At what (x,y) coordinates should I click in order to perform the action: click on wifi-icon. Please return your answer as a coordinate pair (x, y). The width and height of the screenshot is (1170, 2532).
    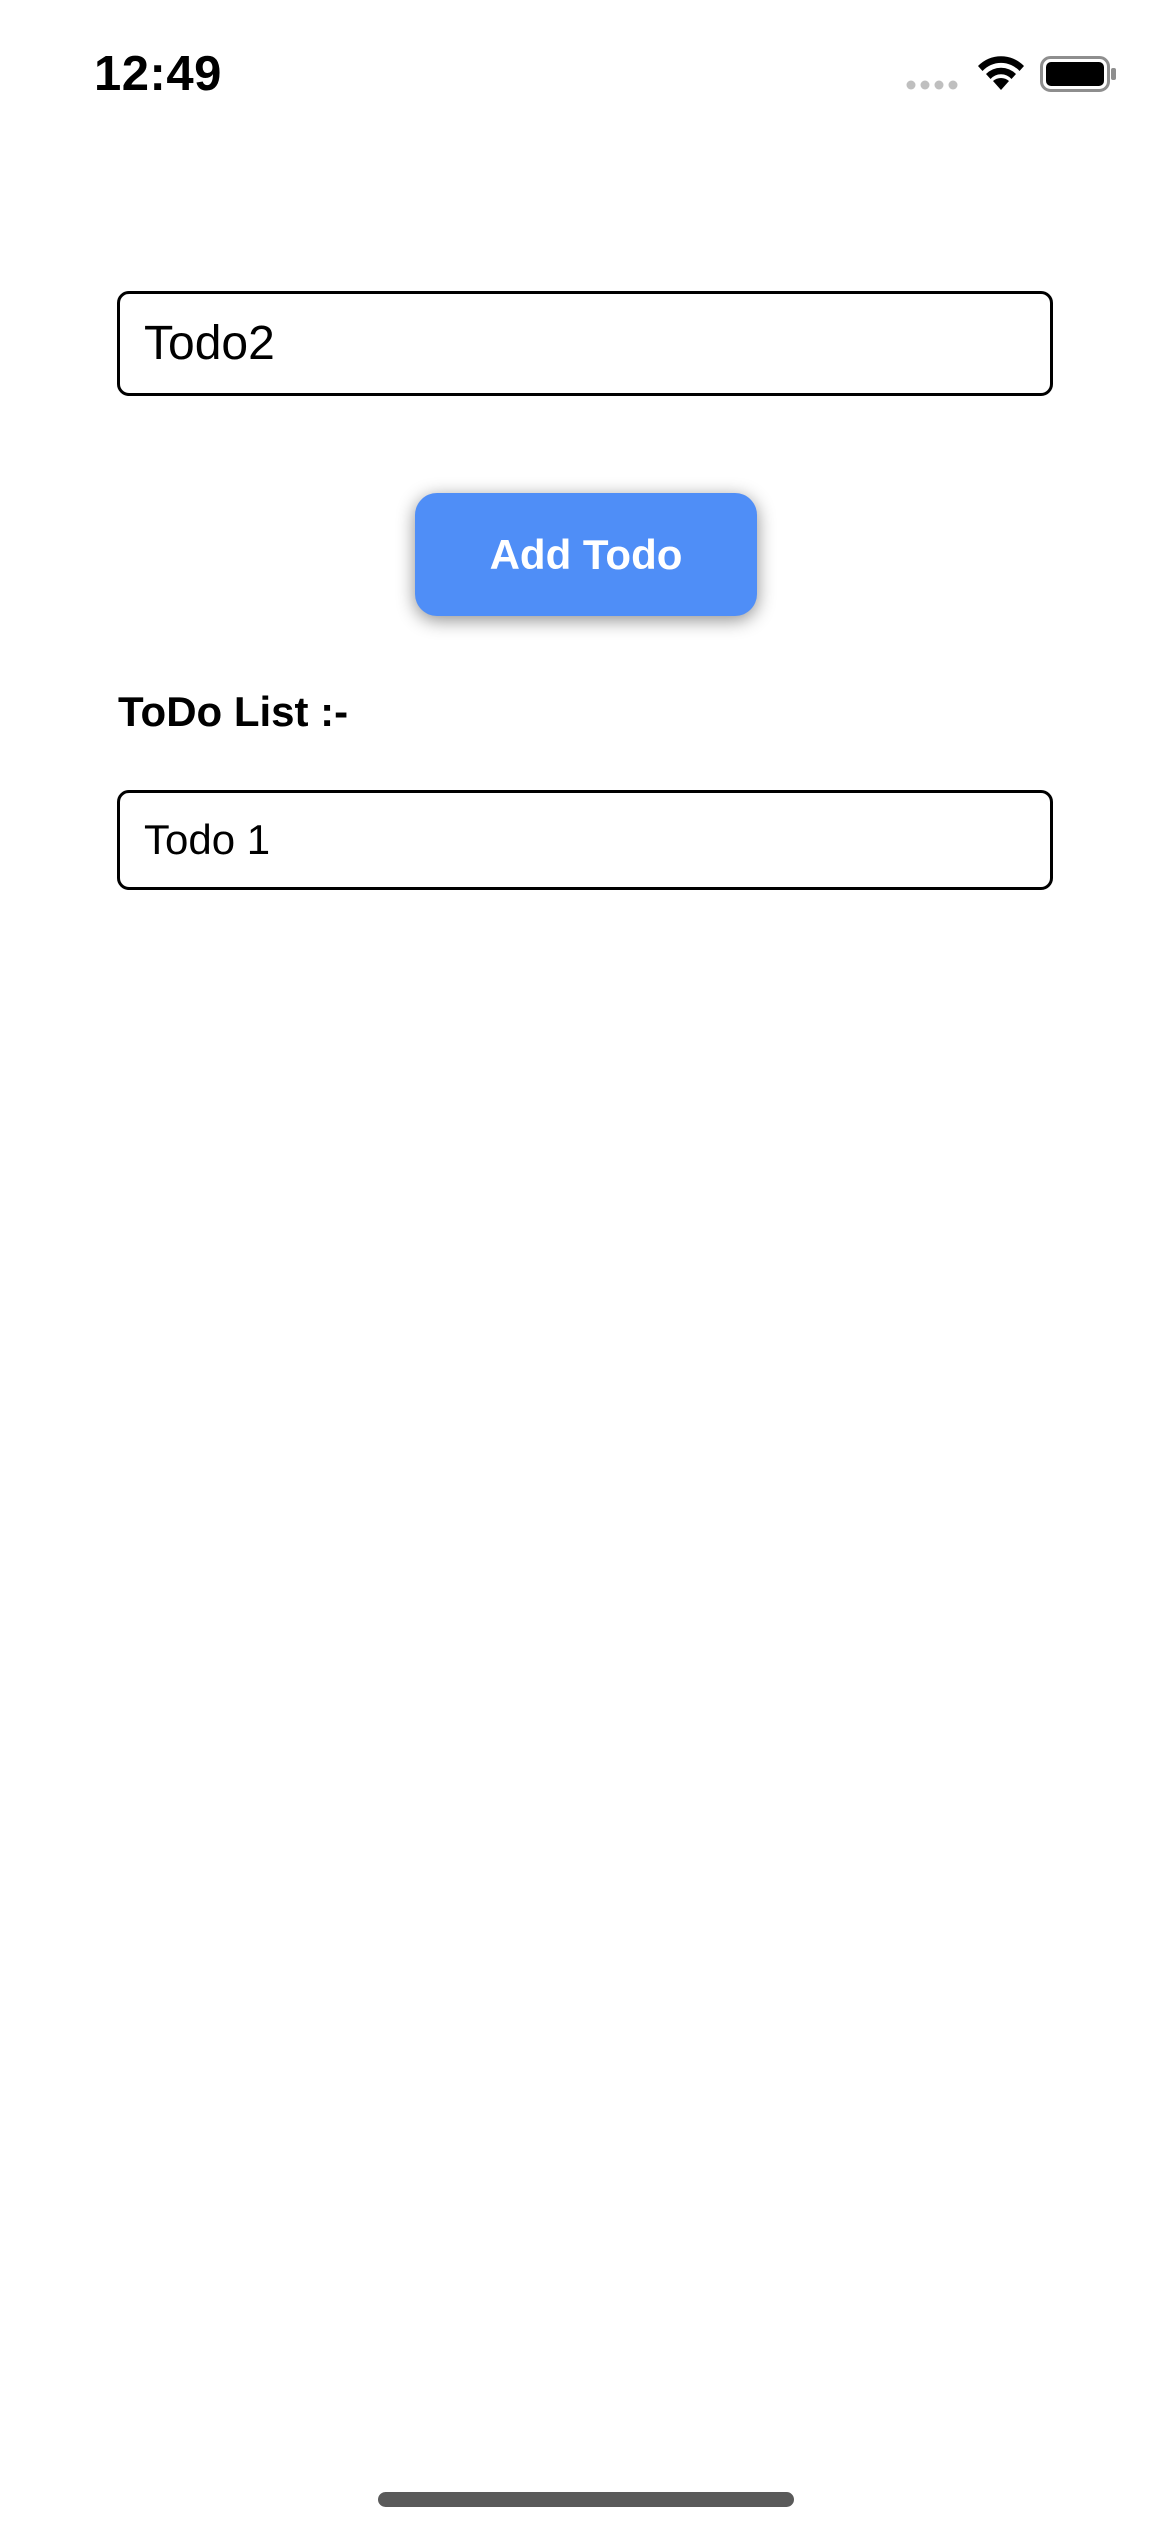
    Looking at the image, I should click on (1001, 72).